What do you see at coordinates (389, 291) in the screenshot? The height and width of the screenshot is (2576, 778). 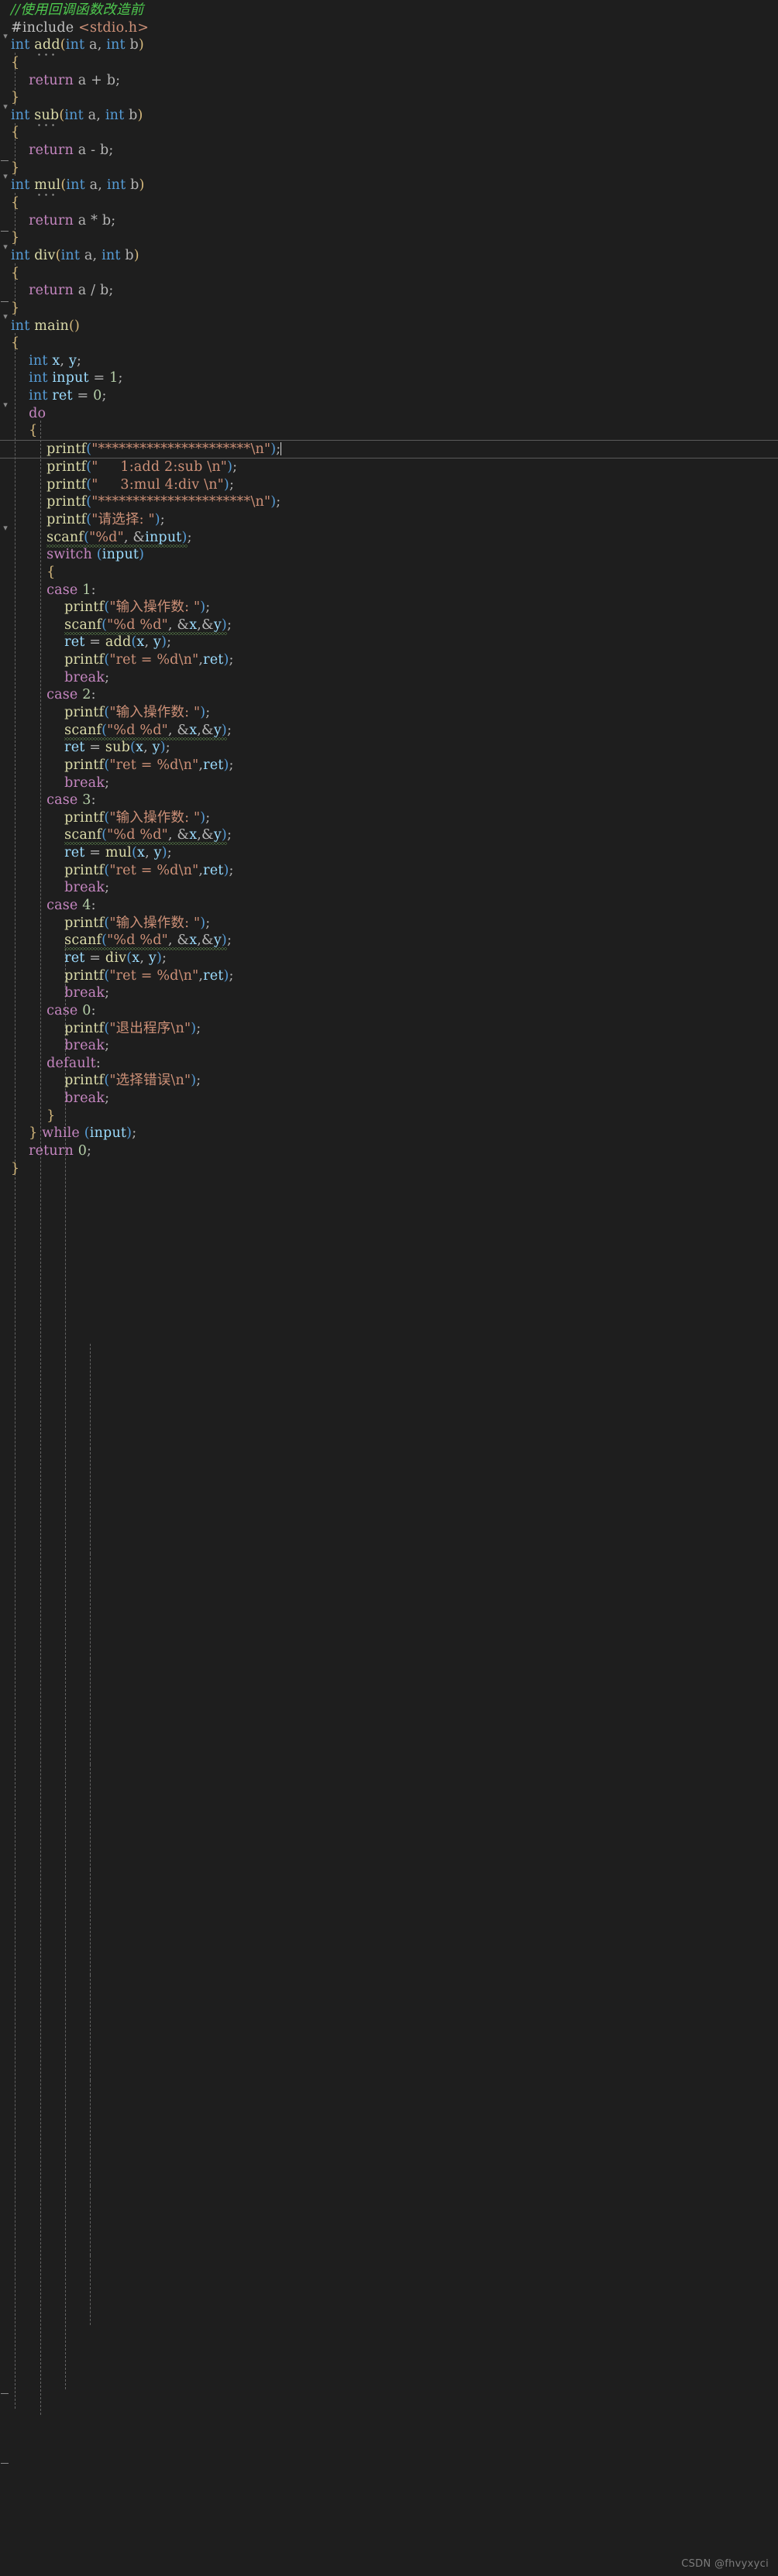 I see `code-line: return a / b;` at bounding box center [389, 291].